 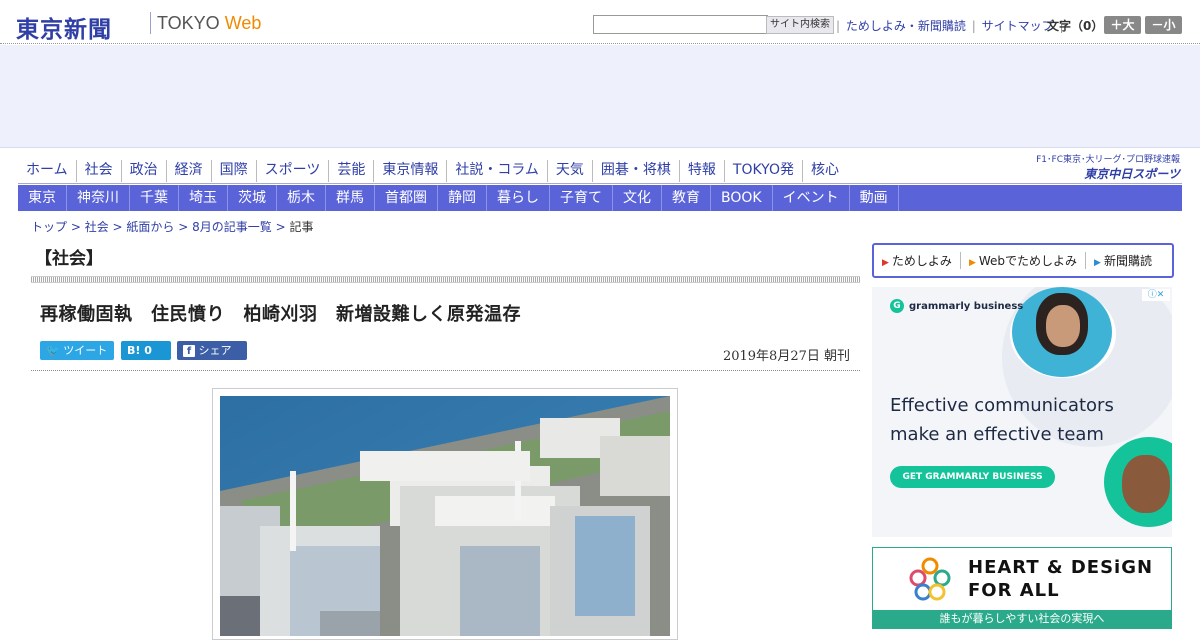 I want to click on nav2-shizuoka: 静岡, so click(x=462, y=198).